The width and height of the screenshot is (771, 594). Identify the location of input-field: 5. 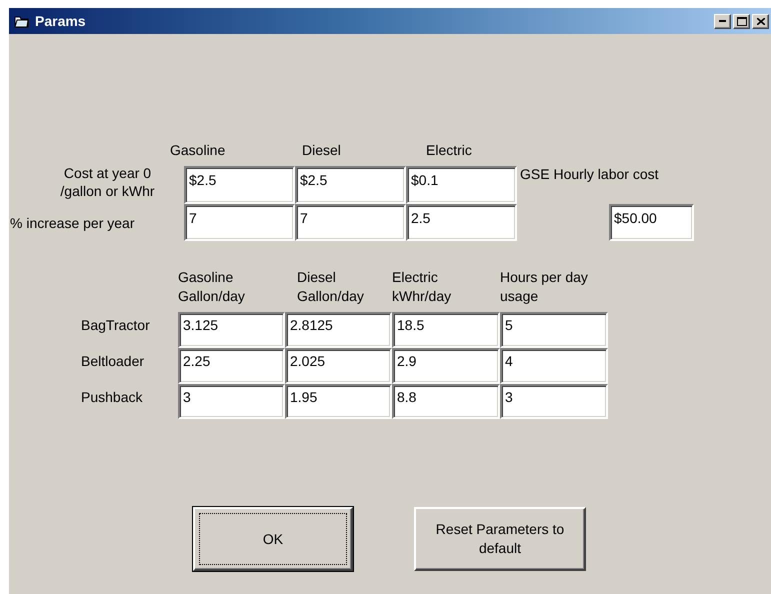
(554, 330).